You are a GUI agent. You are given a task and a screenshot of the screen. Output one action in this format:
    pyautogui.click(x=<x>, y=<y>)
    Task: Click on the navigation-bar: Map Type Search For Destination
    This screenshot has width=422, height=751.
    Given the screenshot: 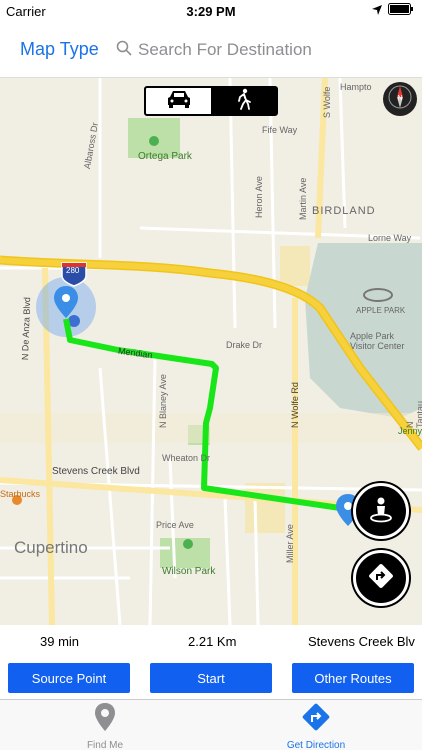 What is the action you would take?
    pyautogui.click(x=211, y=50)
    